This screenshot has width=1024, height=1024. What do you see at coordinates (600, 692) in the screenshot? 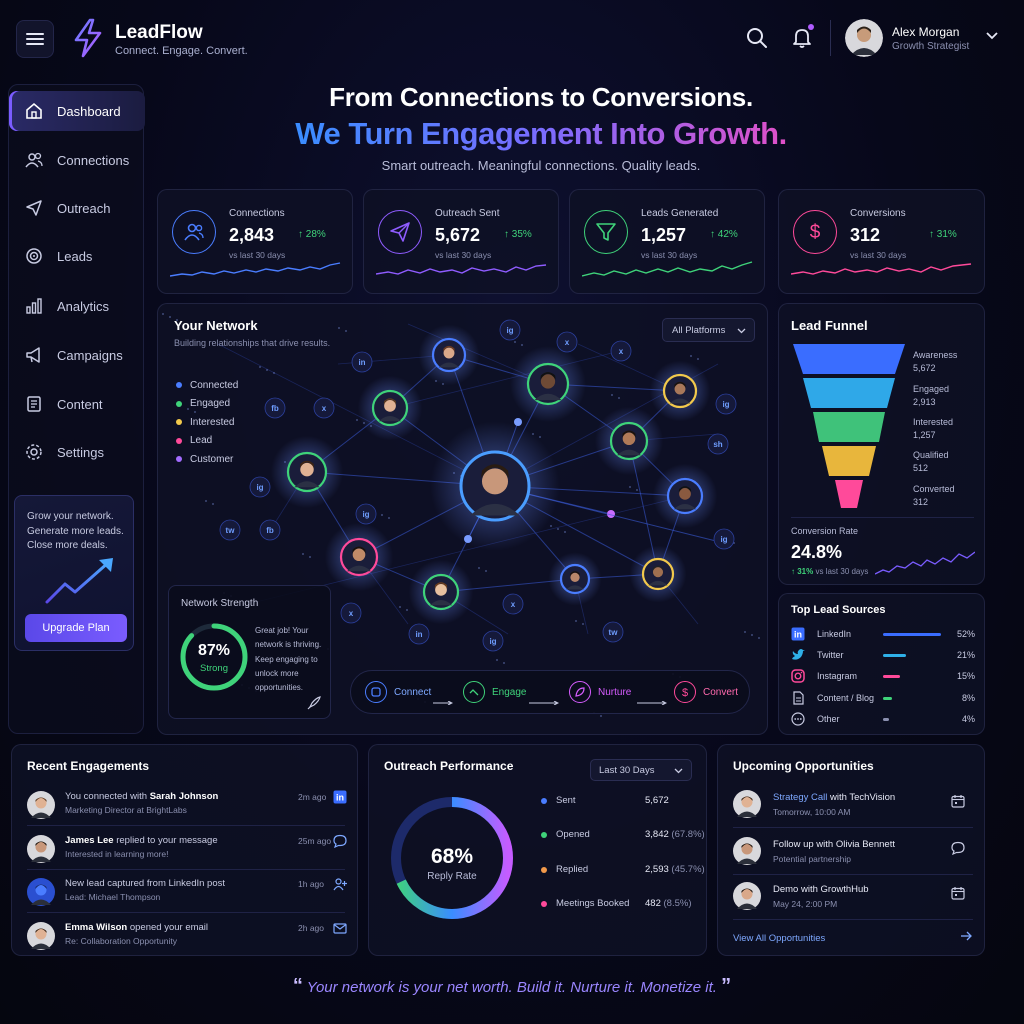
I see `flow-step-nurture: Nurture` at bounding box center [600, 692].